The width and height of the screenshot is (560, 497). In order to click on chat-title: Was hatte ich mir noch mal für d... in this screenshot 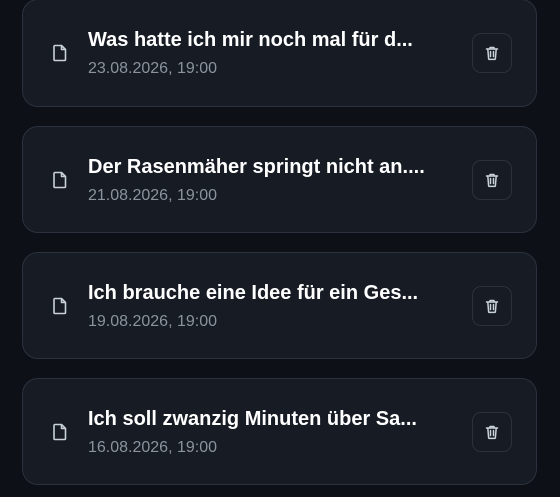, I will do `click(250, 40)`.